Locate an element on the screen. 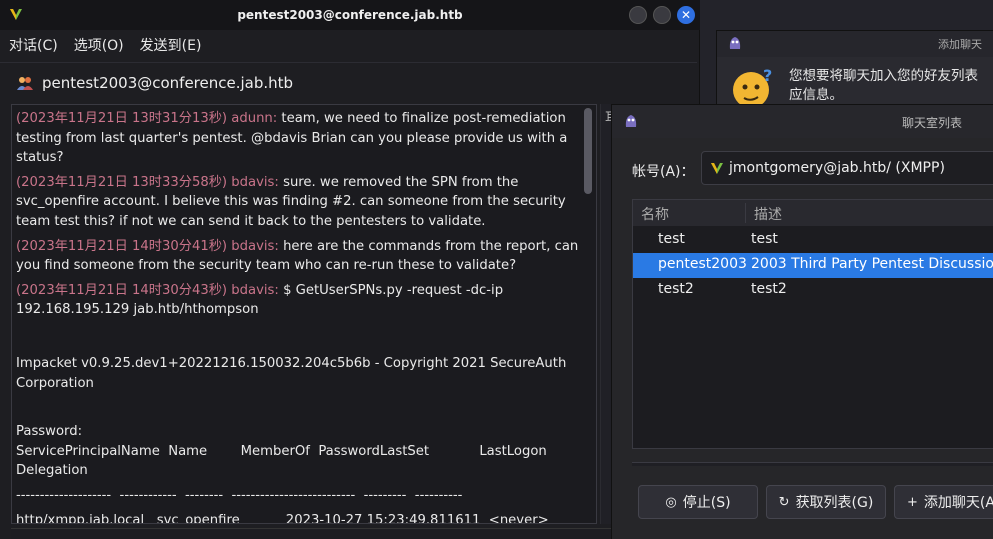  chat-log-scrollbar is located at coordinates (588, 151).